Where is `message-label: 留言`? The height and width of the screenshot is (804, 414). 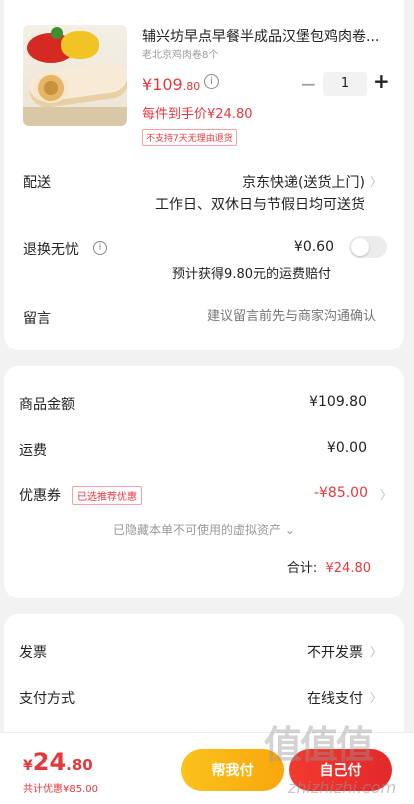
message-label: 留言 is located at coordinates (37, 319).